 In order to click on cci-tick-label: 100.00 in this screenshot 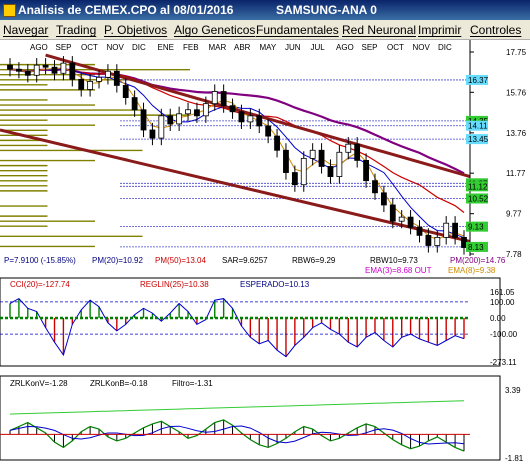, I will do `click(502, 302)`.